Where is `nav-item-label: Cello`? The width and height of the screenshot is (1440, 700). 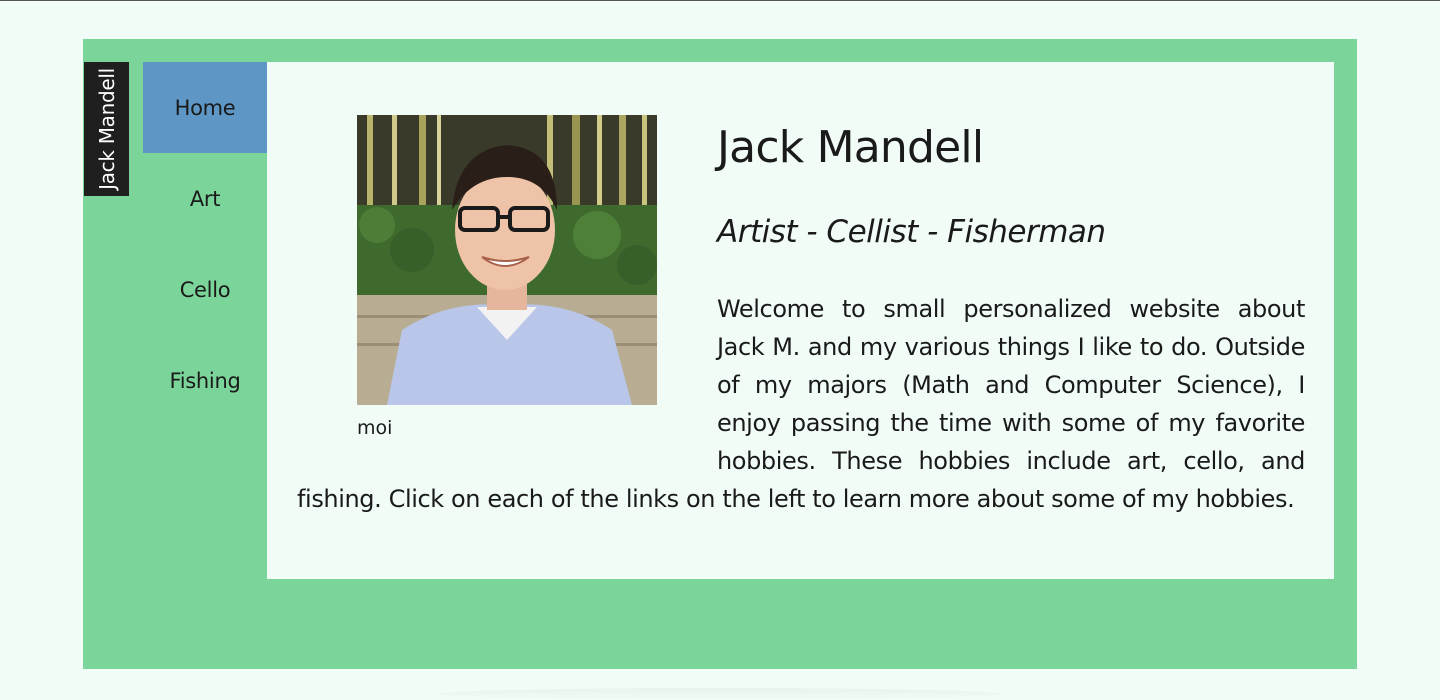 nav-item-label: Cello is located at coordinates (205, 289).